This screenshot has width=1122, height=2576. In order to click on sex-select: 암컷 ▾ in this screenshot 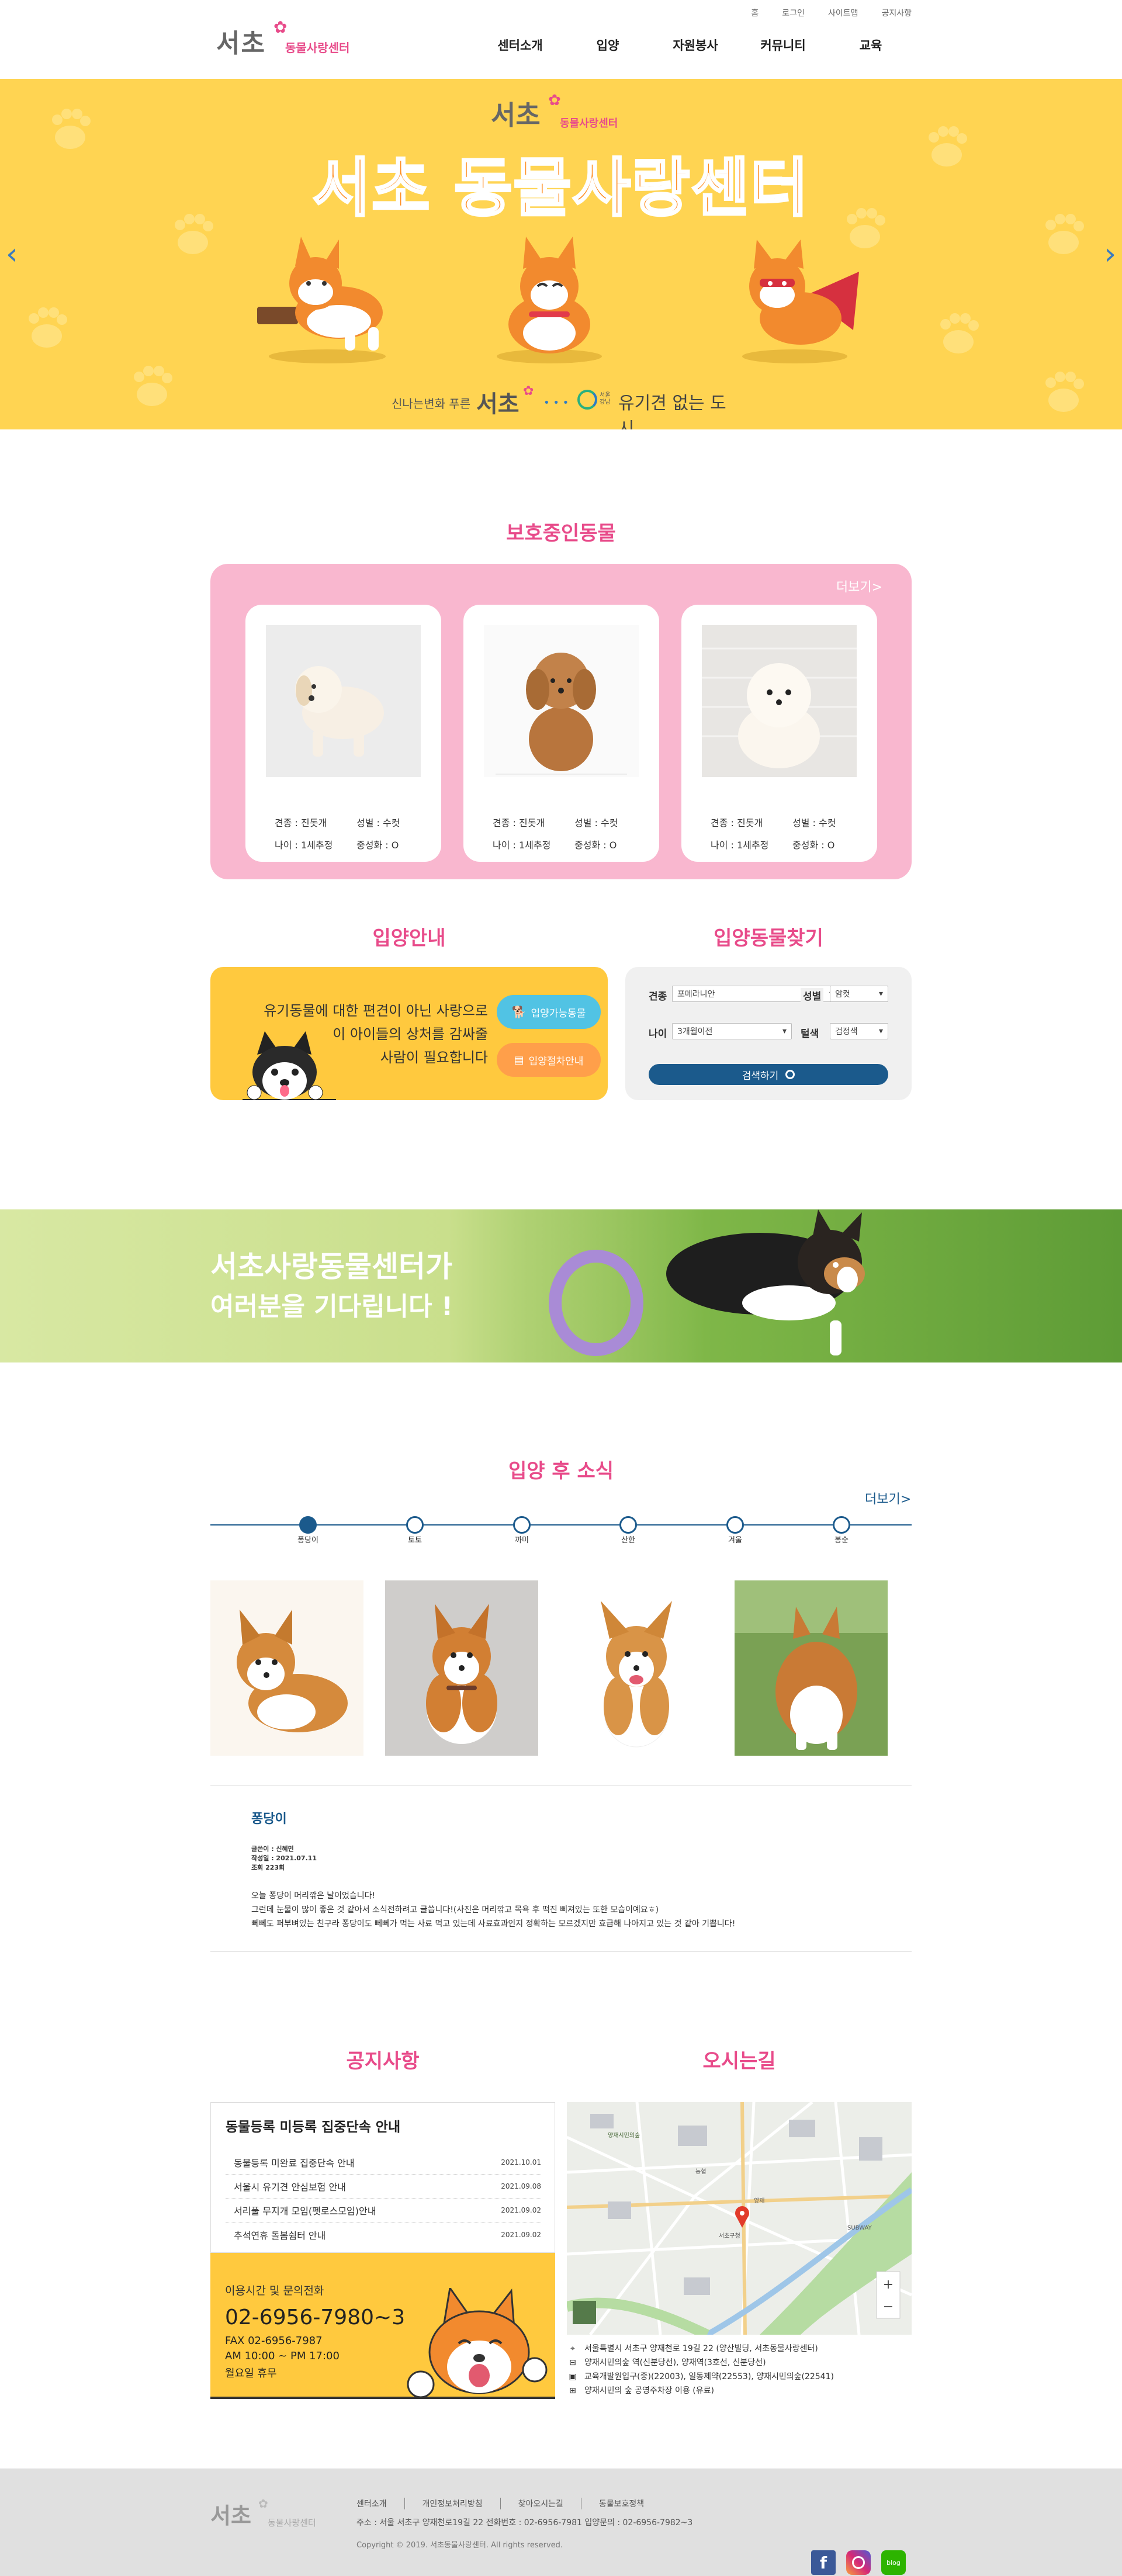, I will do `click(859, 994)`.